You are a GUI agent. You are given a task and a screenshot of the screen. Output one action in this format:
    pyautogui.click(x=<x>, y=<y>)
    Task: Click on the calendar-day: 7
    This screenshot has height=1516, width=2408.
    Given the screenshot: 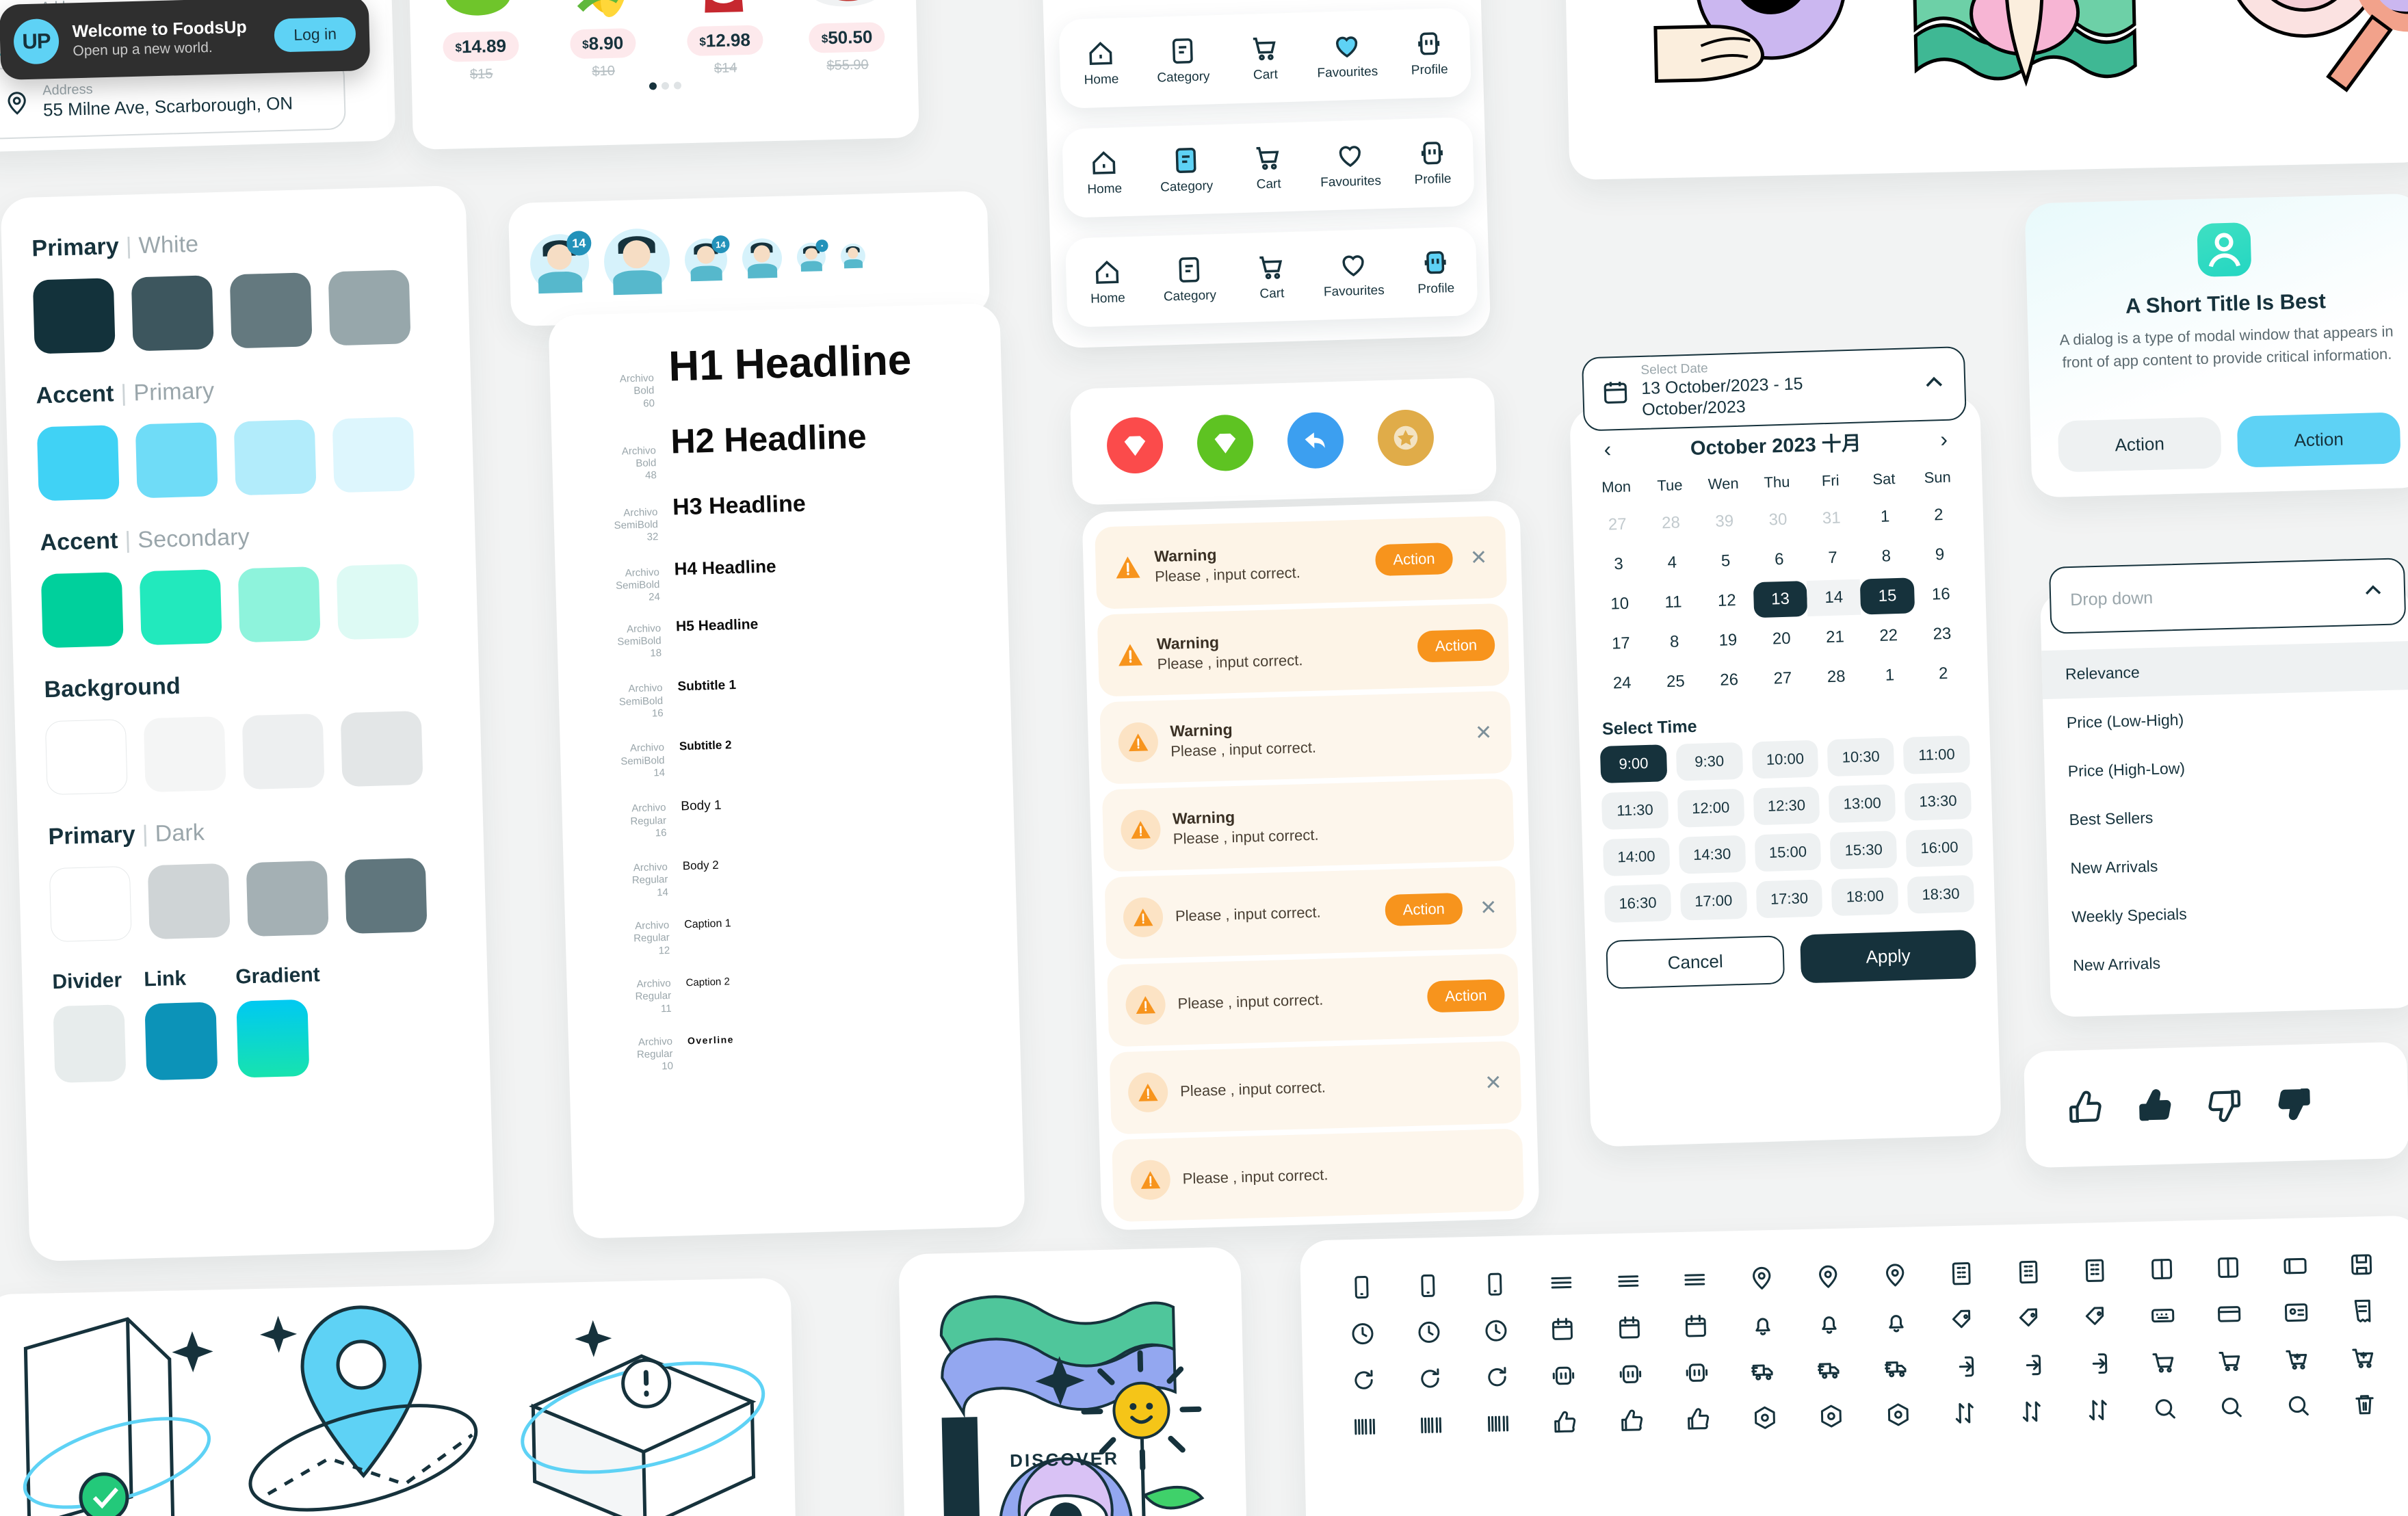 What is the action you would take?
    pyautogui.click(x=1832, y=558)
    